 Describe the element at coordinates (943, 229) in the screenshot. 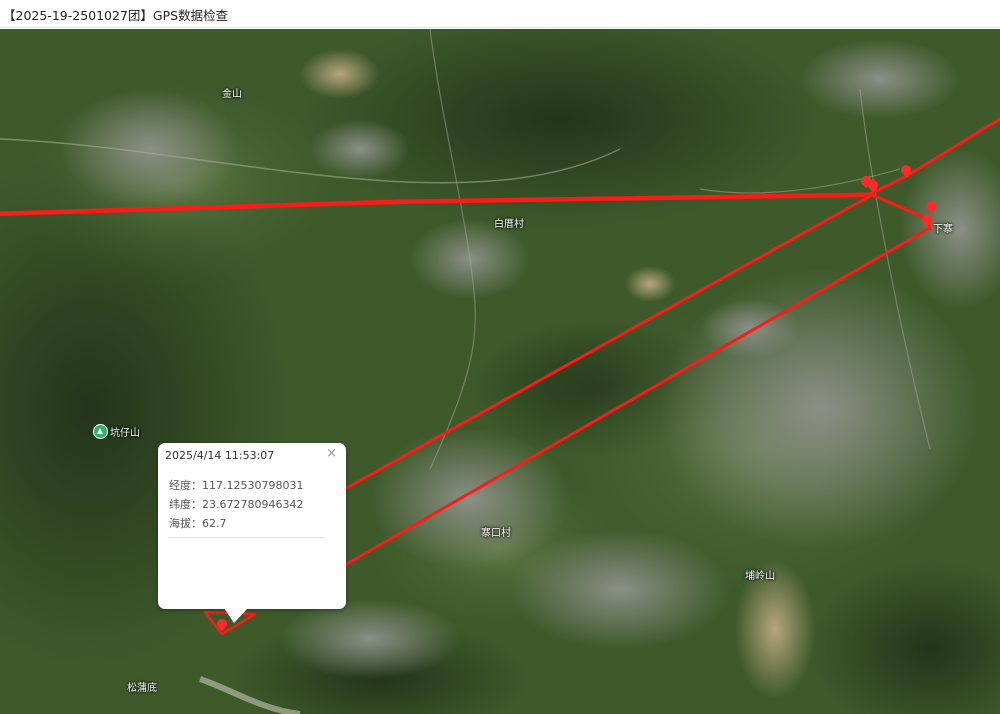

I see `place-label-xiazhai: 下寨` at that location.